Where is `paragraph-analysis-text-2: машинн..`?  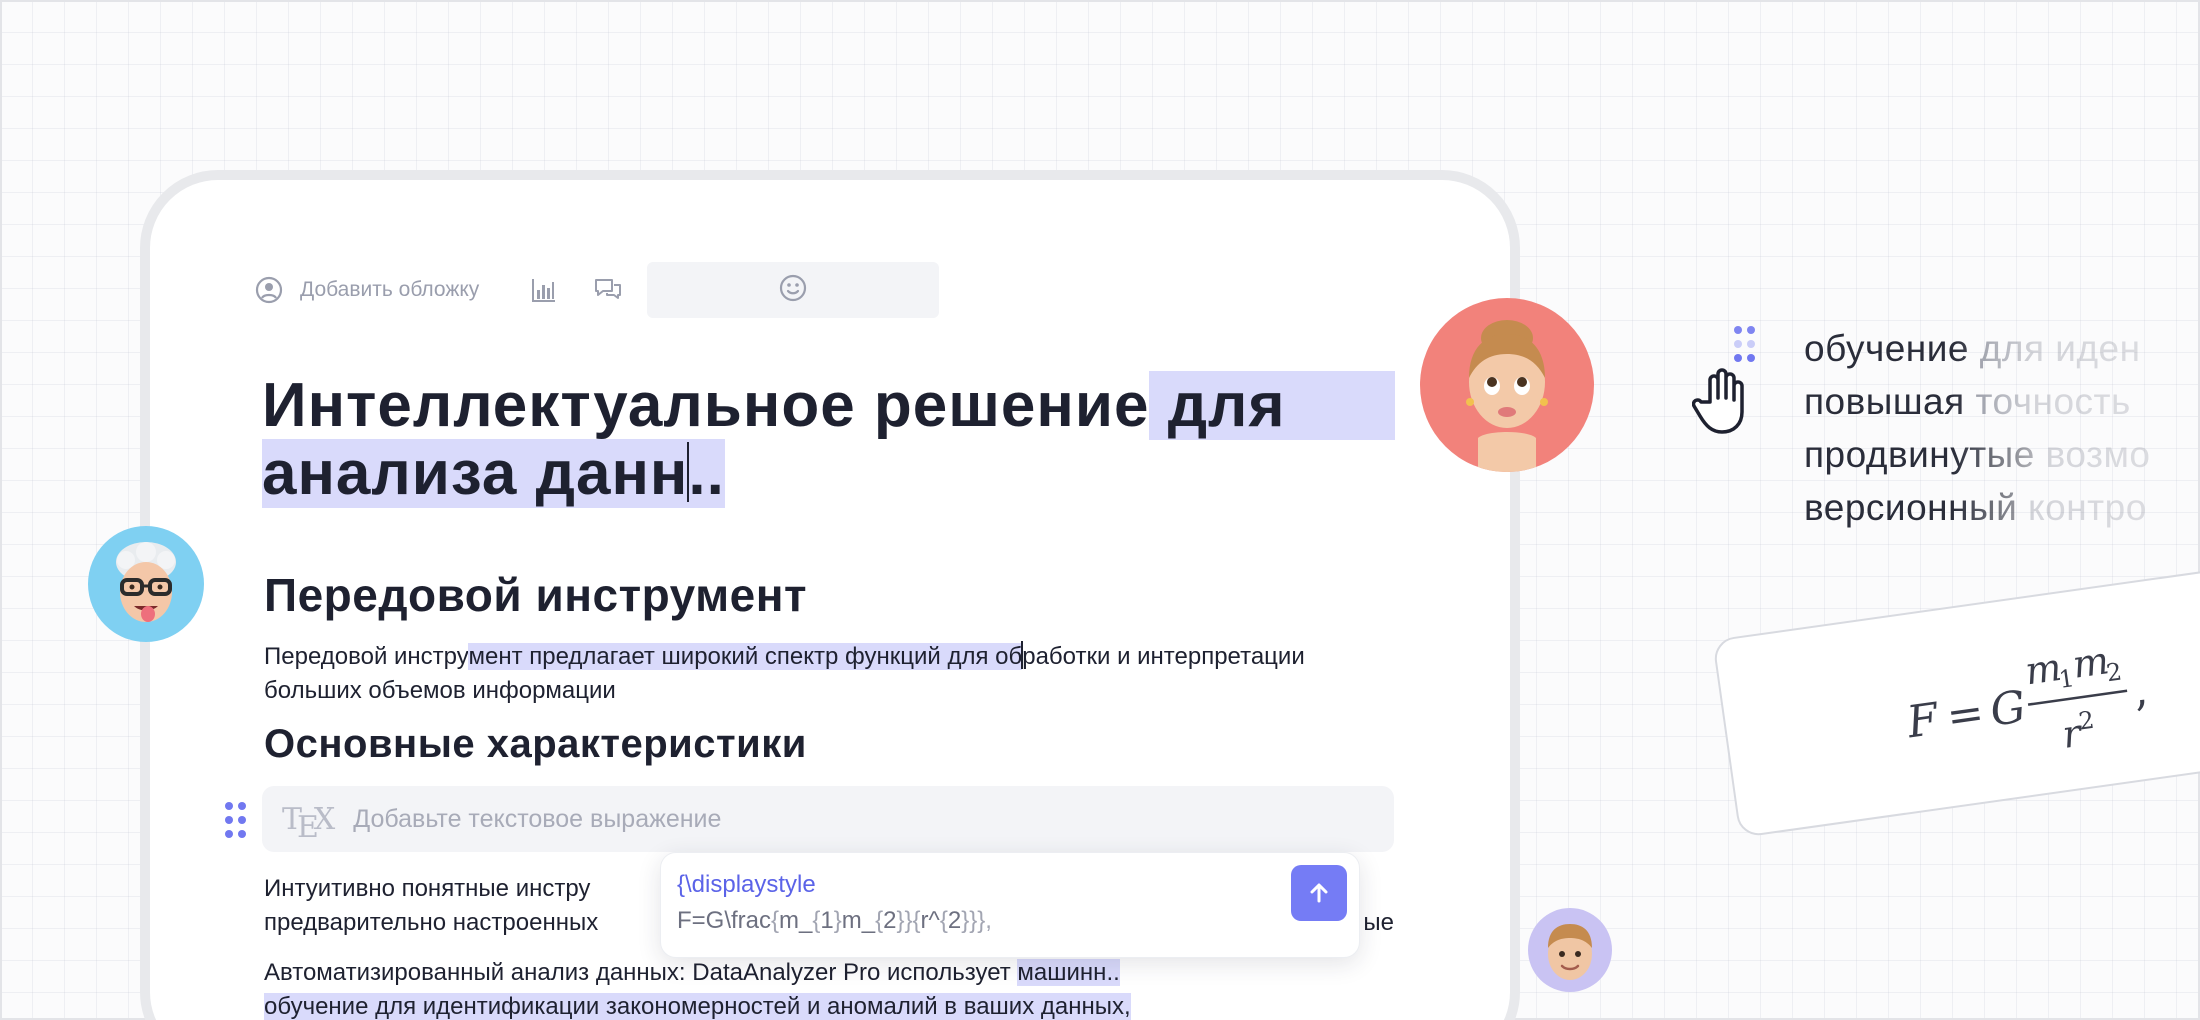 paragraph-analysis-text-2: машинн.. is located at coordinates (1068, 972).